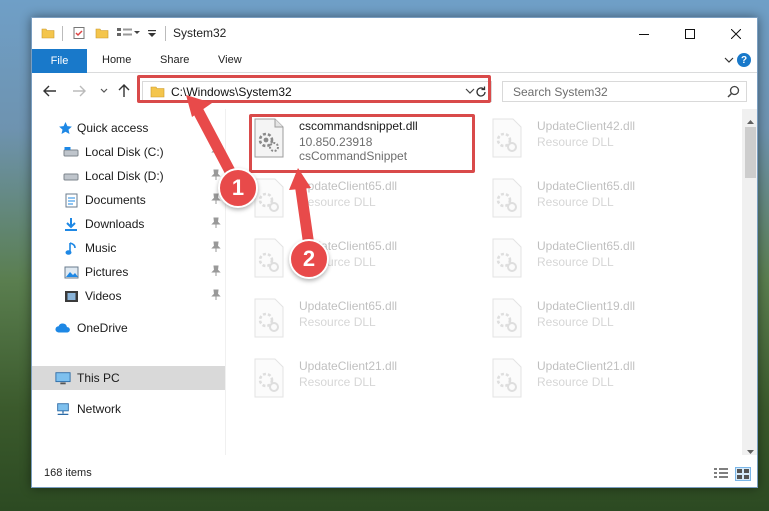 The image size is (769, 511). What do you see at coordinates (309, 259) in the screenshot?
I see `step-badge-2: 2` at bounding box center [309, 259].